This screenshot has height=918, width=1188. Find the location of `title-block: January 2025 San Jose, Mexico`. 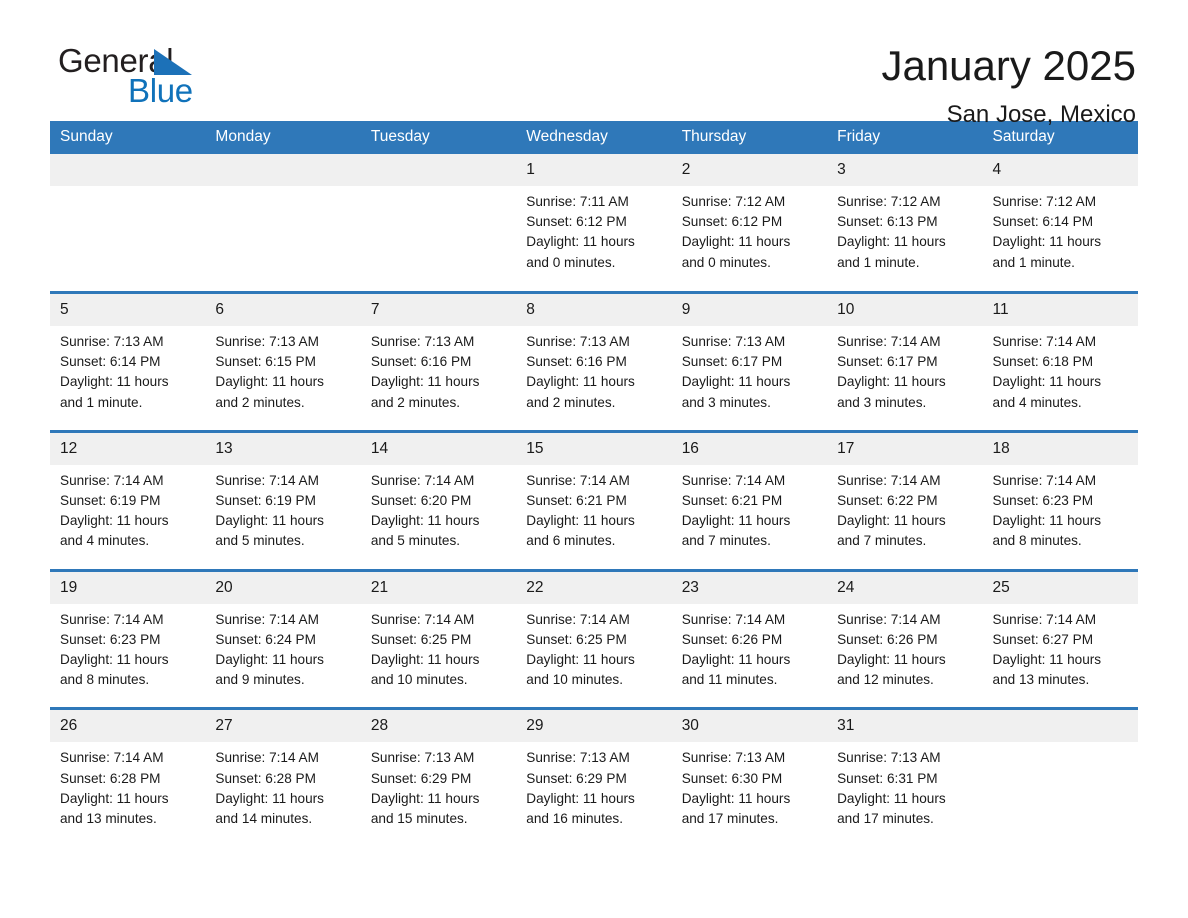

title-block: January 2025 San Jose, Mexico is located at coordinates (1009, 86).